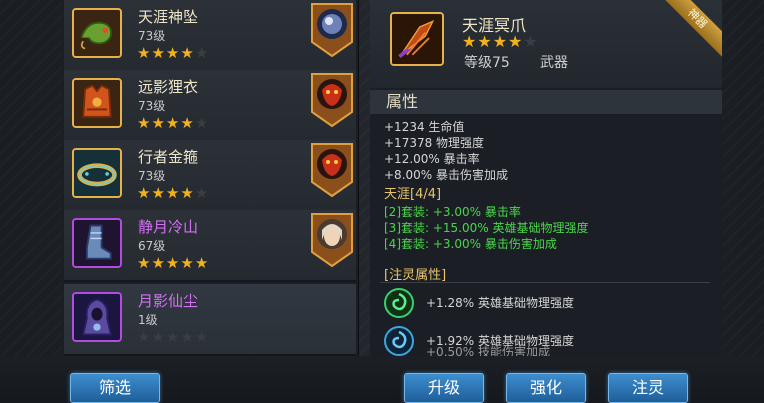 This screenshot has height=403, width=764. What do you see at coordinates (168, 301) in the screenshot?
I see `item-name: 月影仙尘` at bounding box center [168, 301].